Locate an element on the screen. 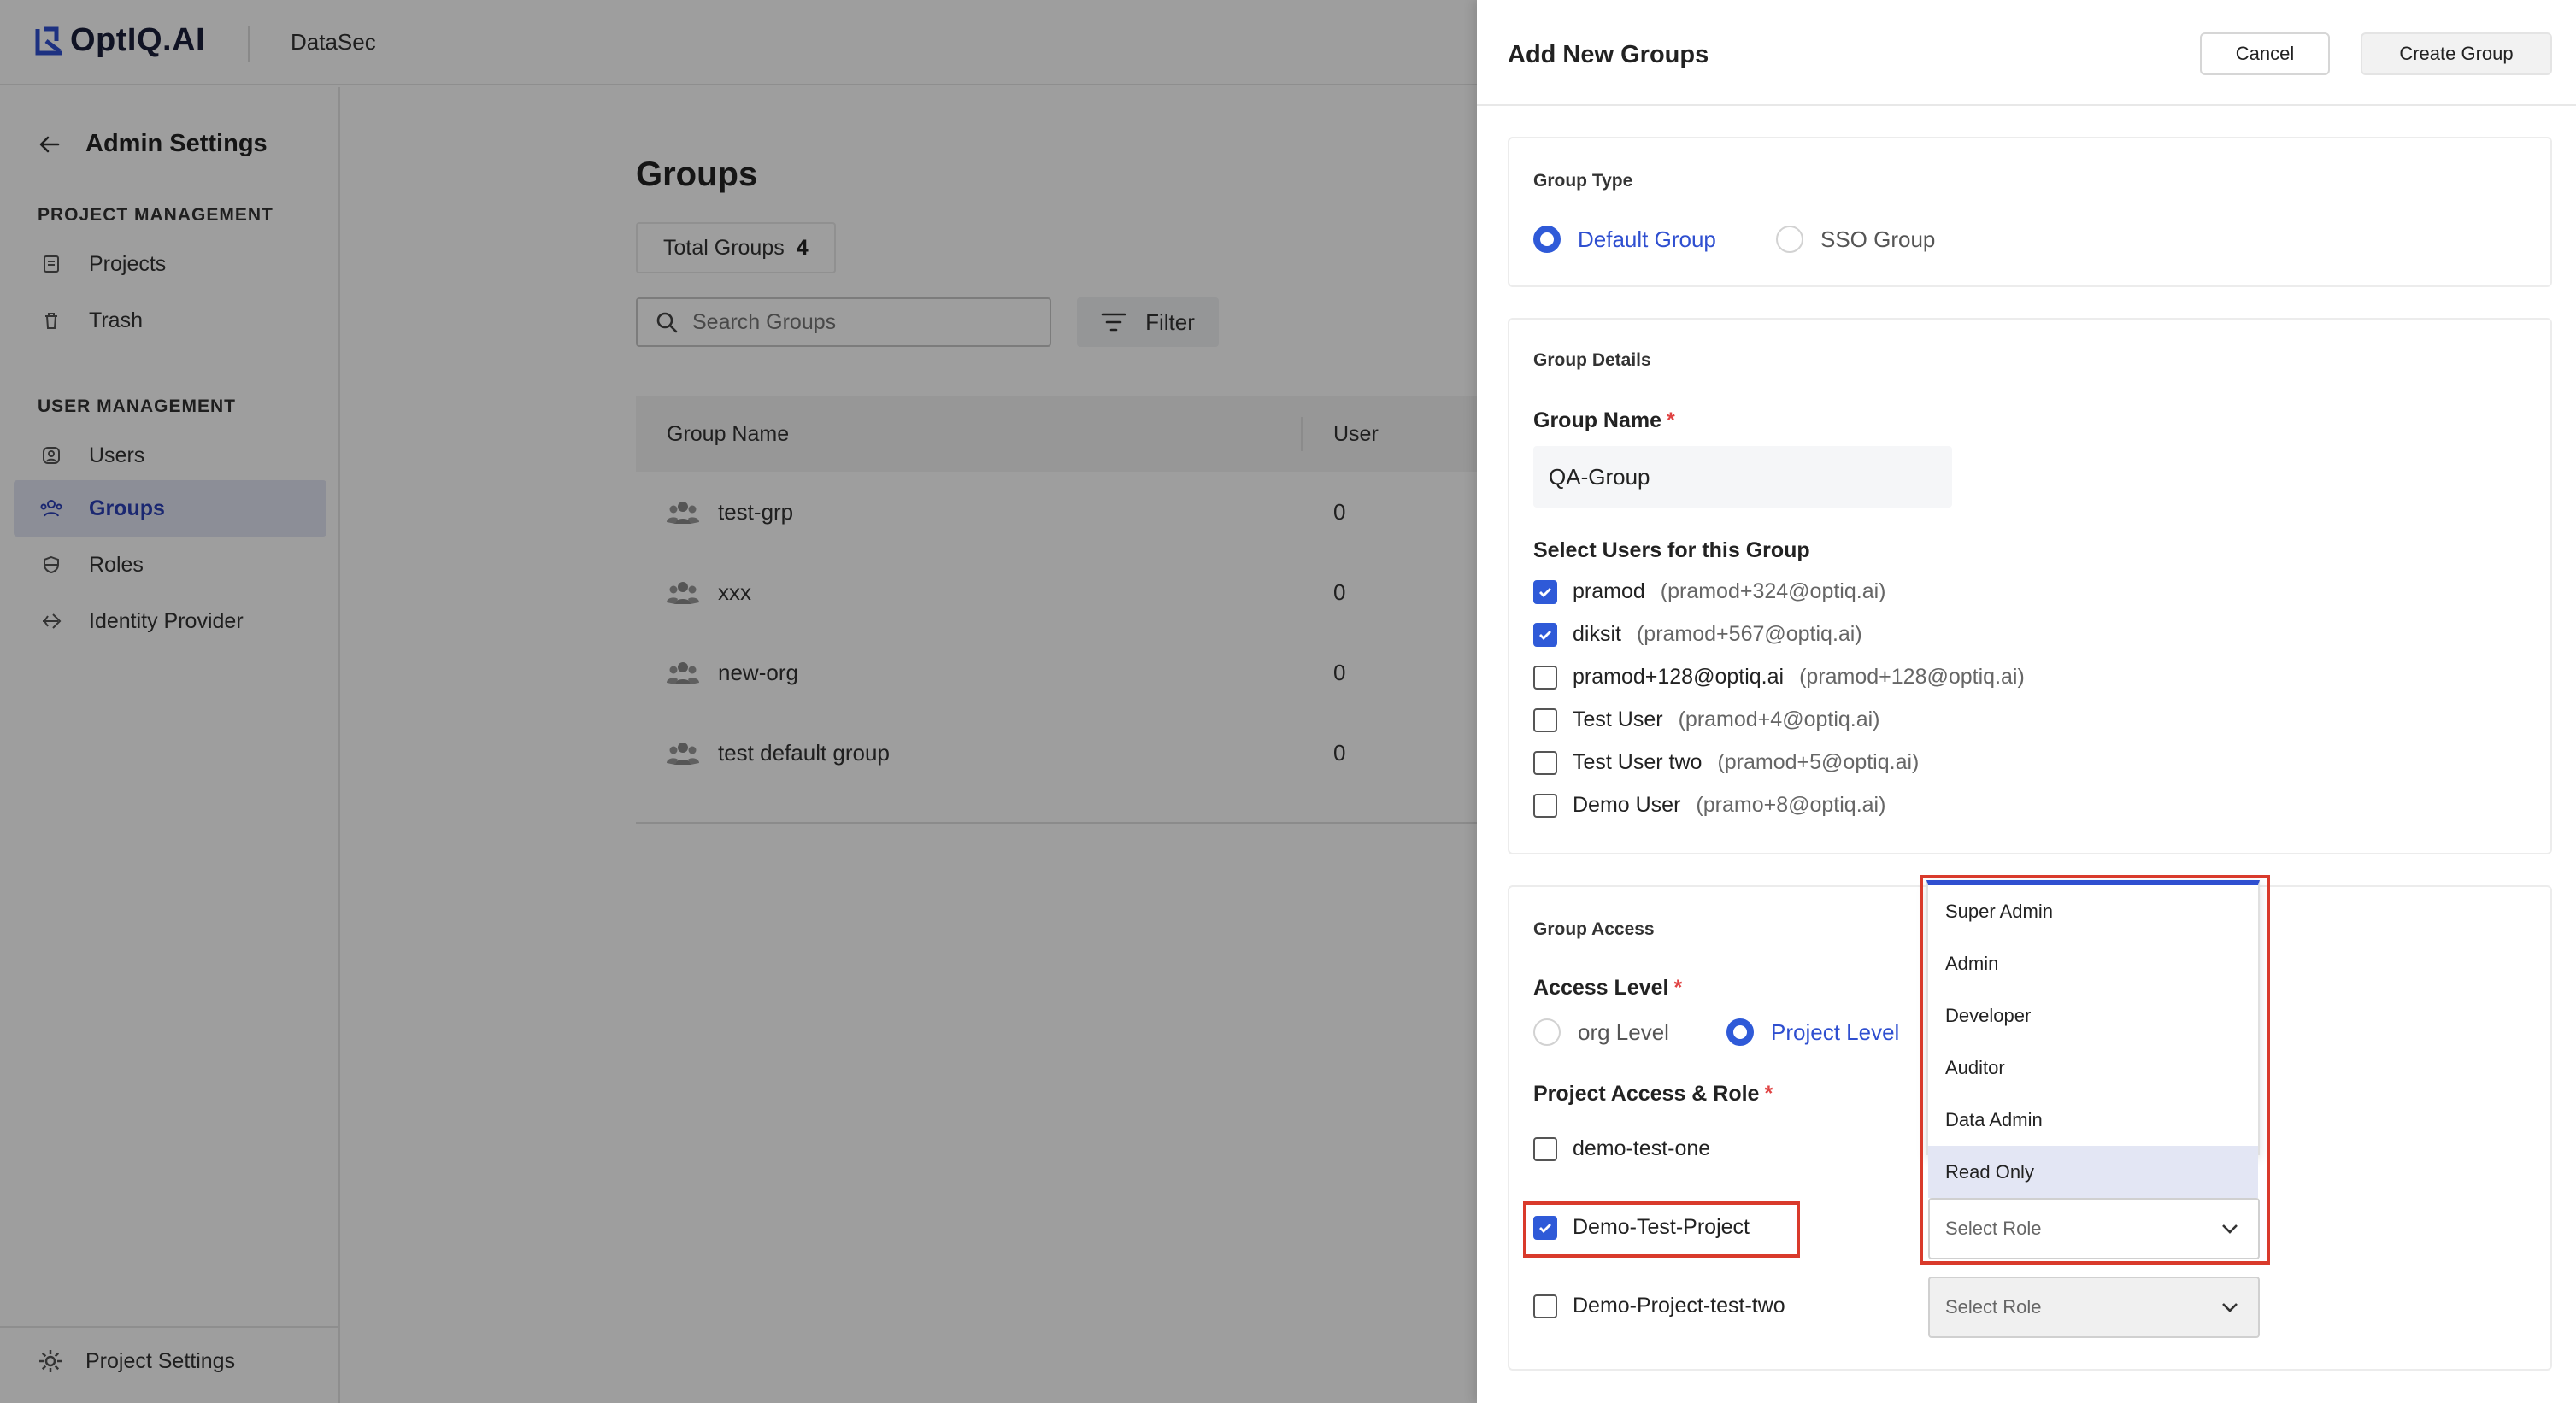  radio-sso-group: SSO Group is located at coordinates (1855, 239).